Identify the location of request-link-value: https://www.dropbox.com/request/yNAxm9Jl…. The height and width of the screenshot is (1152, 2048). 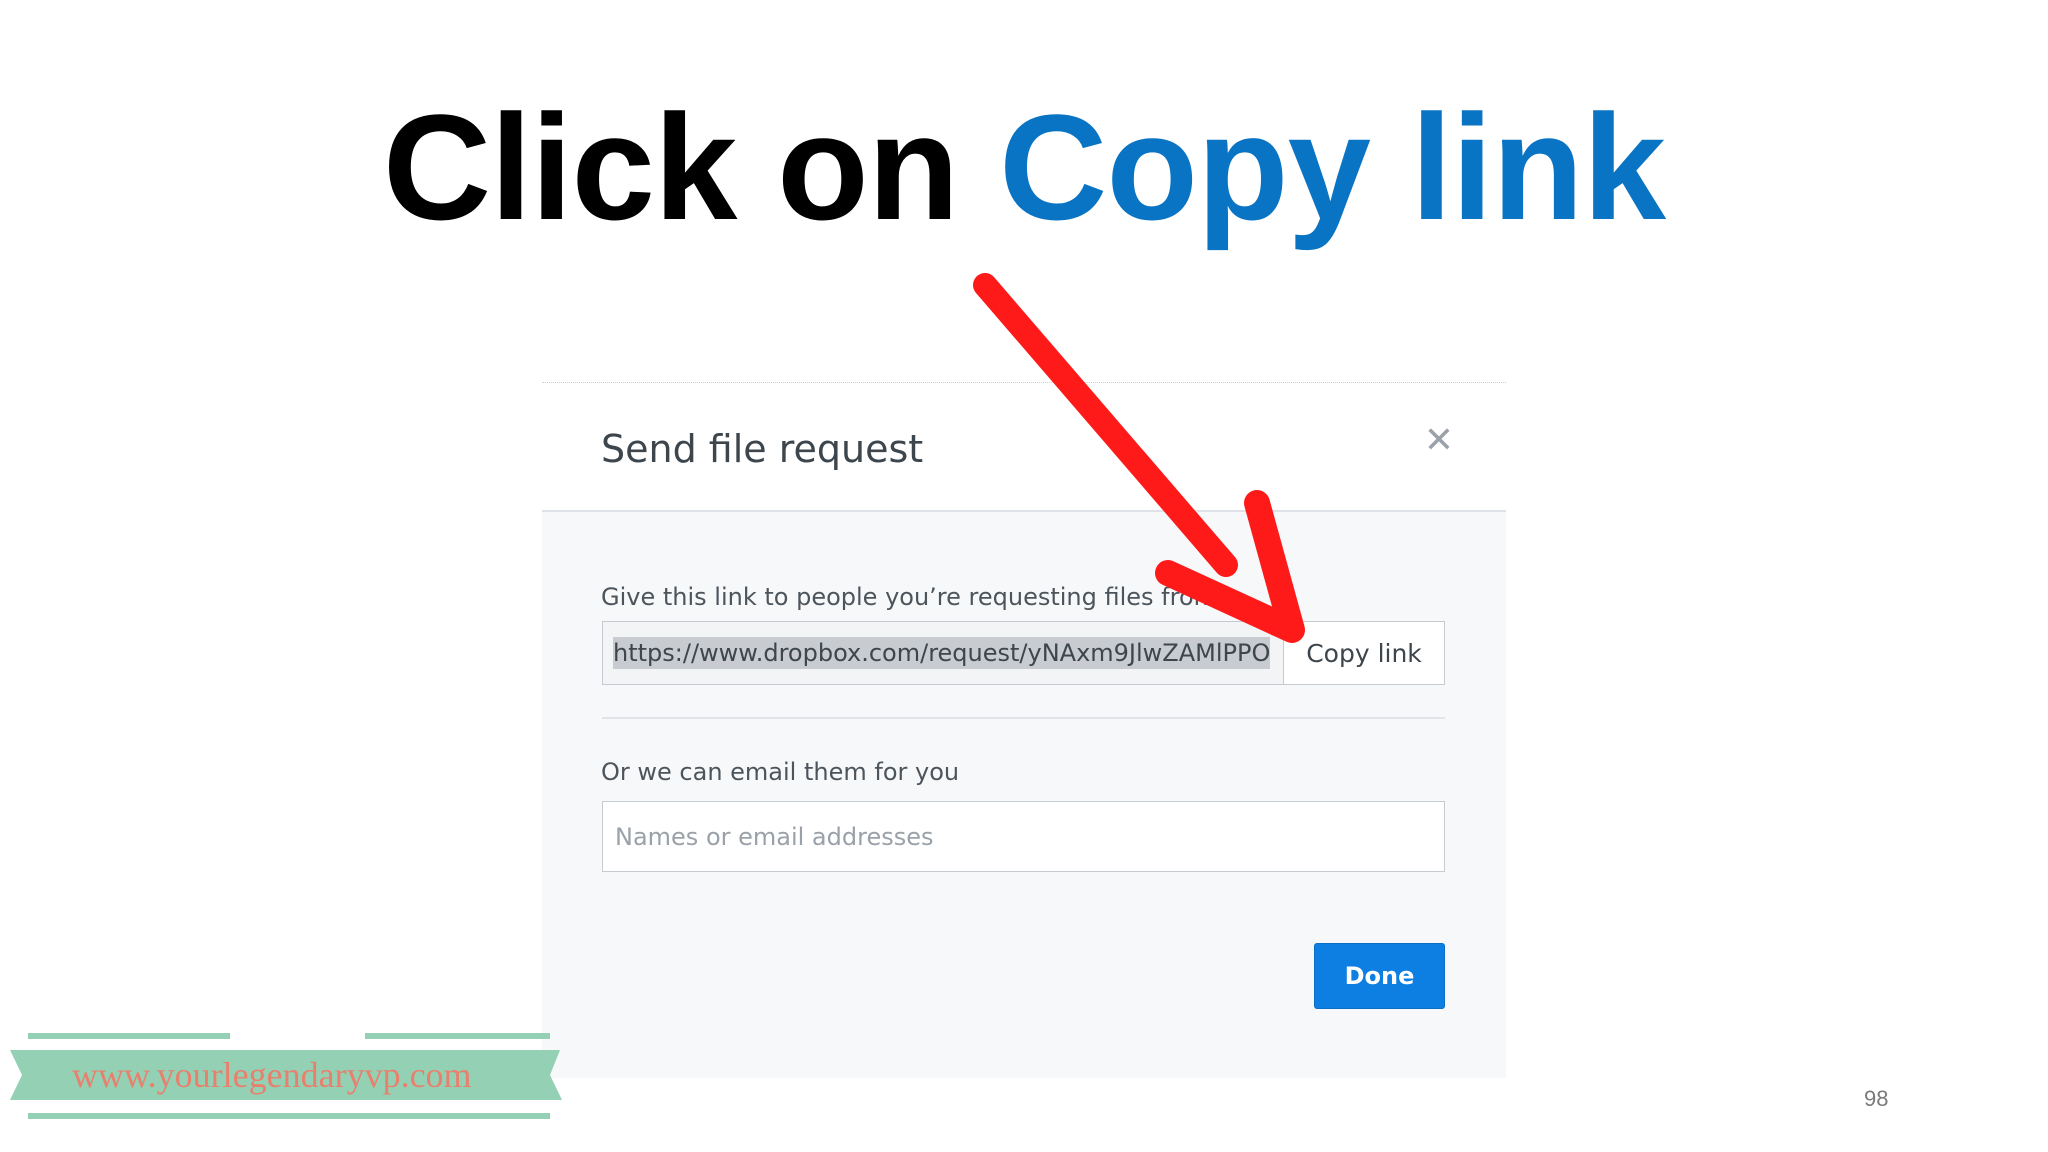
(942, 653).